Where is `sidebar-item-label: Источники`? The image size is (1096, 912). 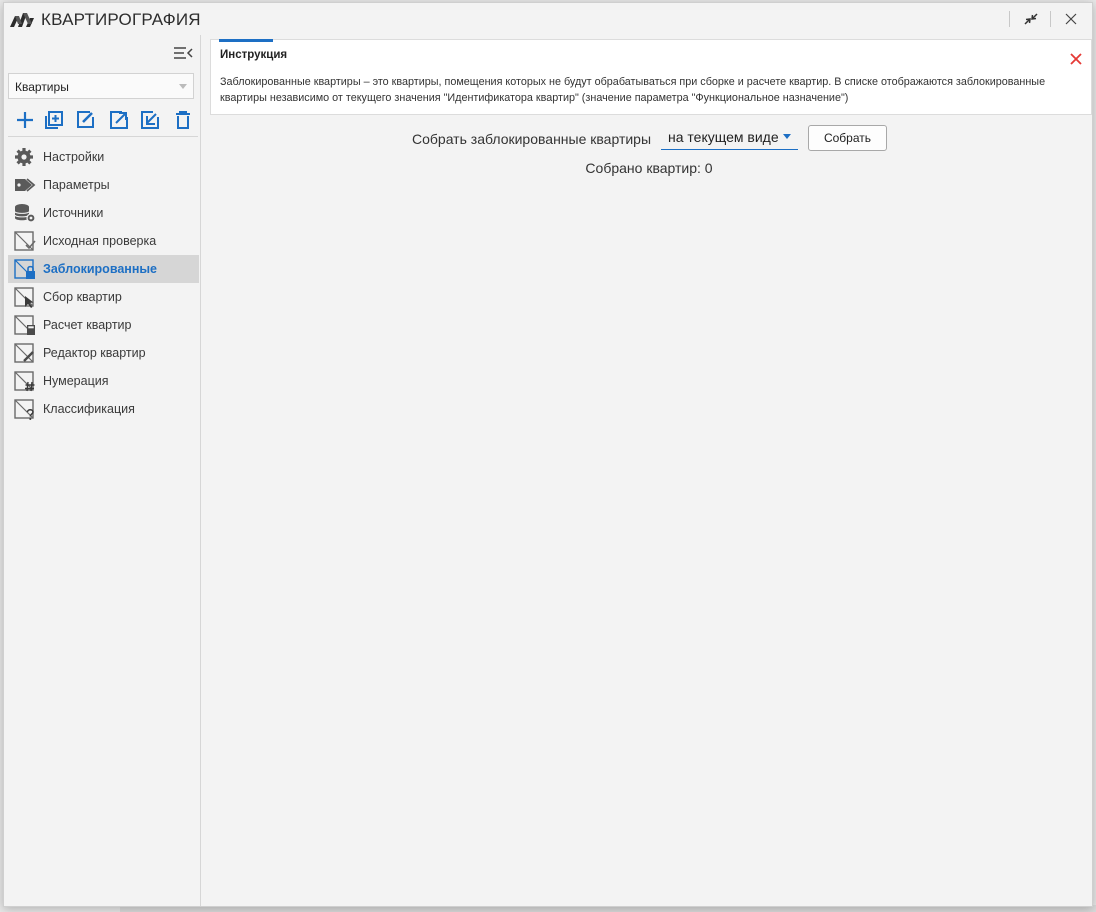 sidebar-item-label: Источники is located at coordinates (73, 213).